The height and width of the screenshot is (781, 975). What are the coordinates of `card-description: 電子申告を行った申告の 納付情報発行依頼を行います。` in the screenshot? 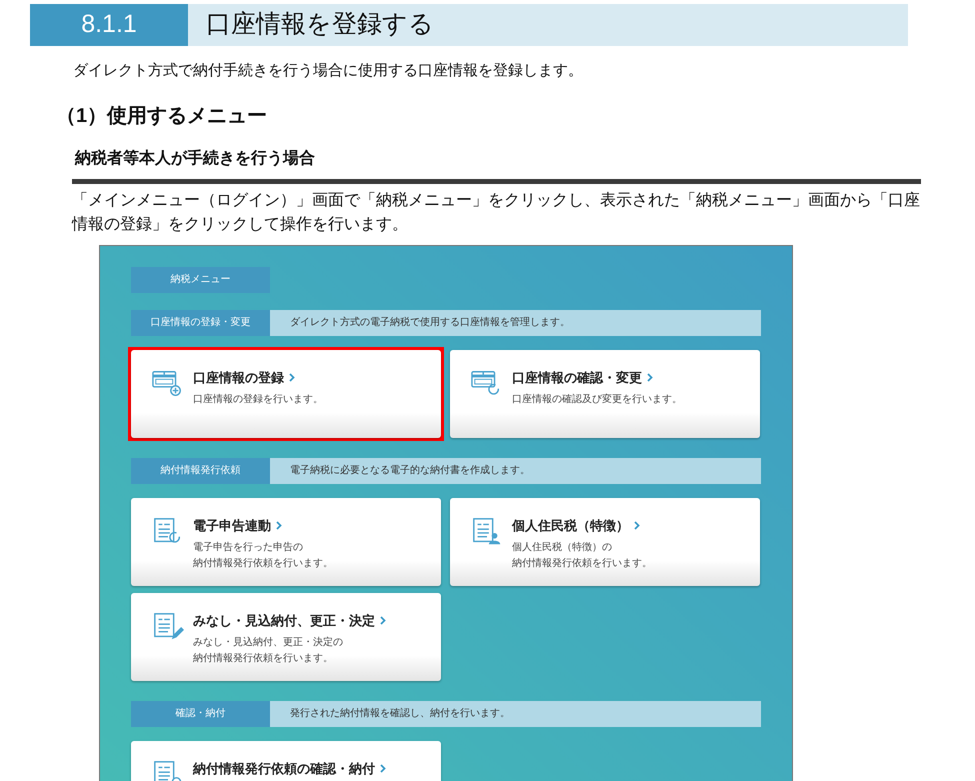 It's located at (263, 555).